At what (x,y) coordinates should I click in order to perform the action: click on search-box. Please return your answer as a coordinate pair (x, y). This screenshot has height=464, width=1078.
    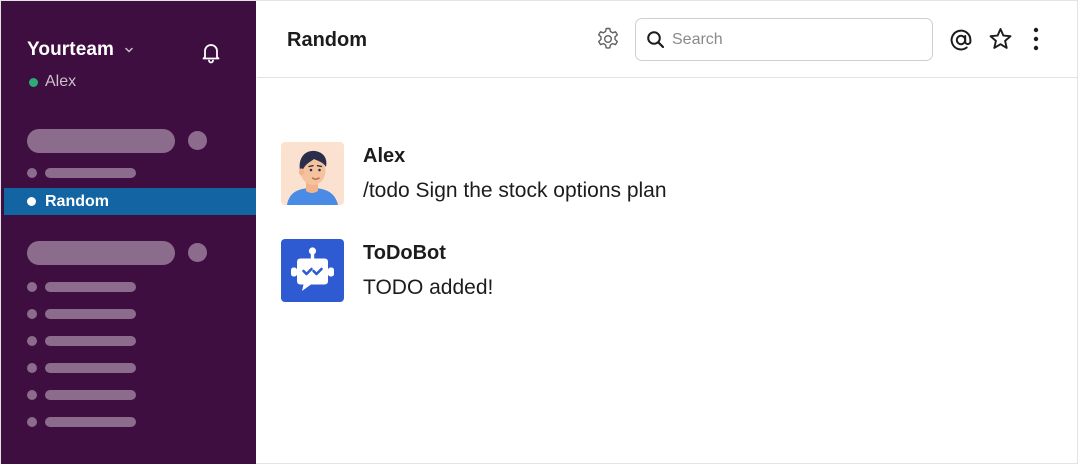
    Looking at the image, I should click on (784, 39).